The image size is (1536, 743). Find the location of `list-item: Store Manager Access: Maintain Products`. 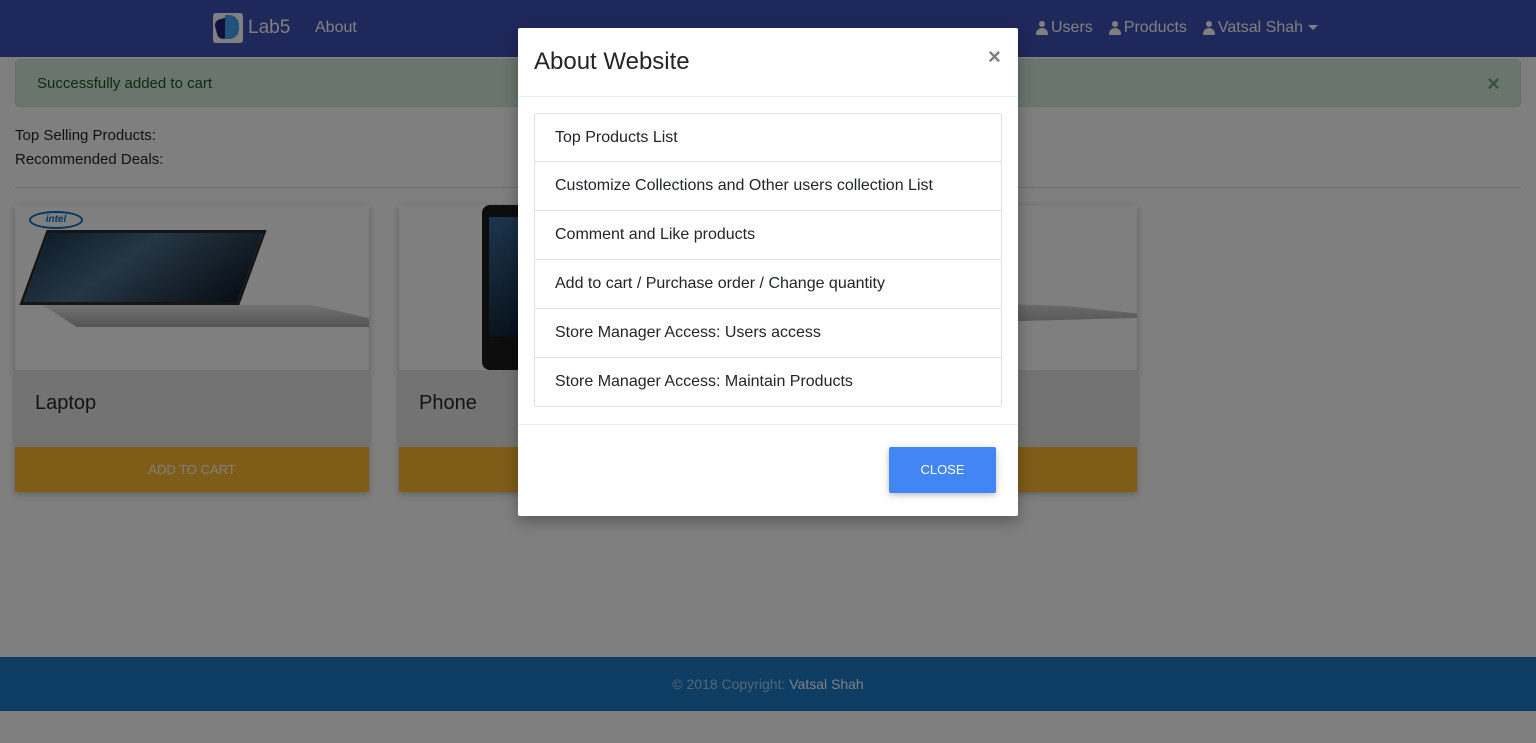

list-item: Store Manager Access: Maintain Products is located at coordinates (768, 382).